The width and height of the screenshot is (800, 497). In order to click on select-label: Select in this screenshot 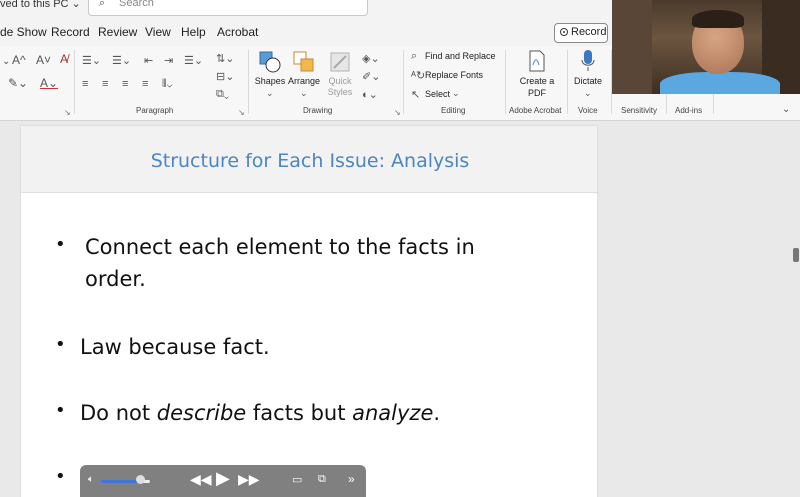, I will do `click(438, 94)`.